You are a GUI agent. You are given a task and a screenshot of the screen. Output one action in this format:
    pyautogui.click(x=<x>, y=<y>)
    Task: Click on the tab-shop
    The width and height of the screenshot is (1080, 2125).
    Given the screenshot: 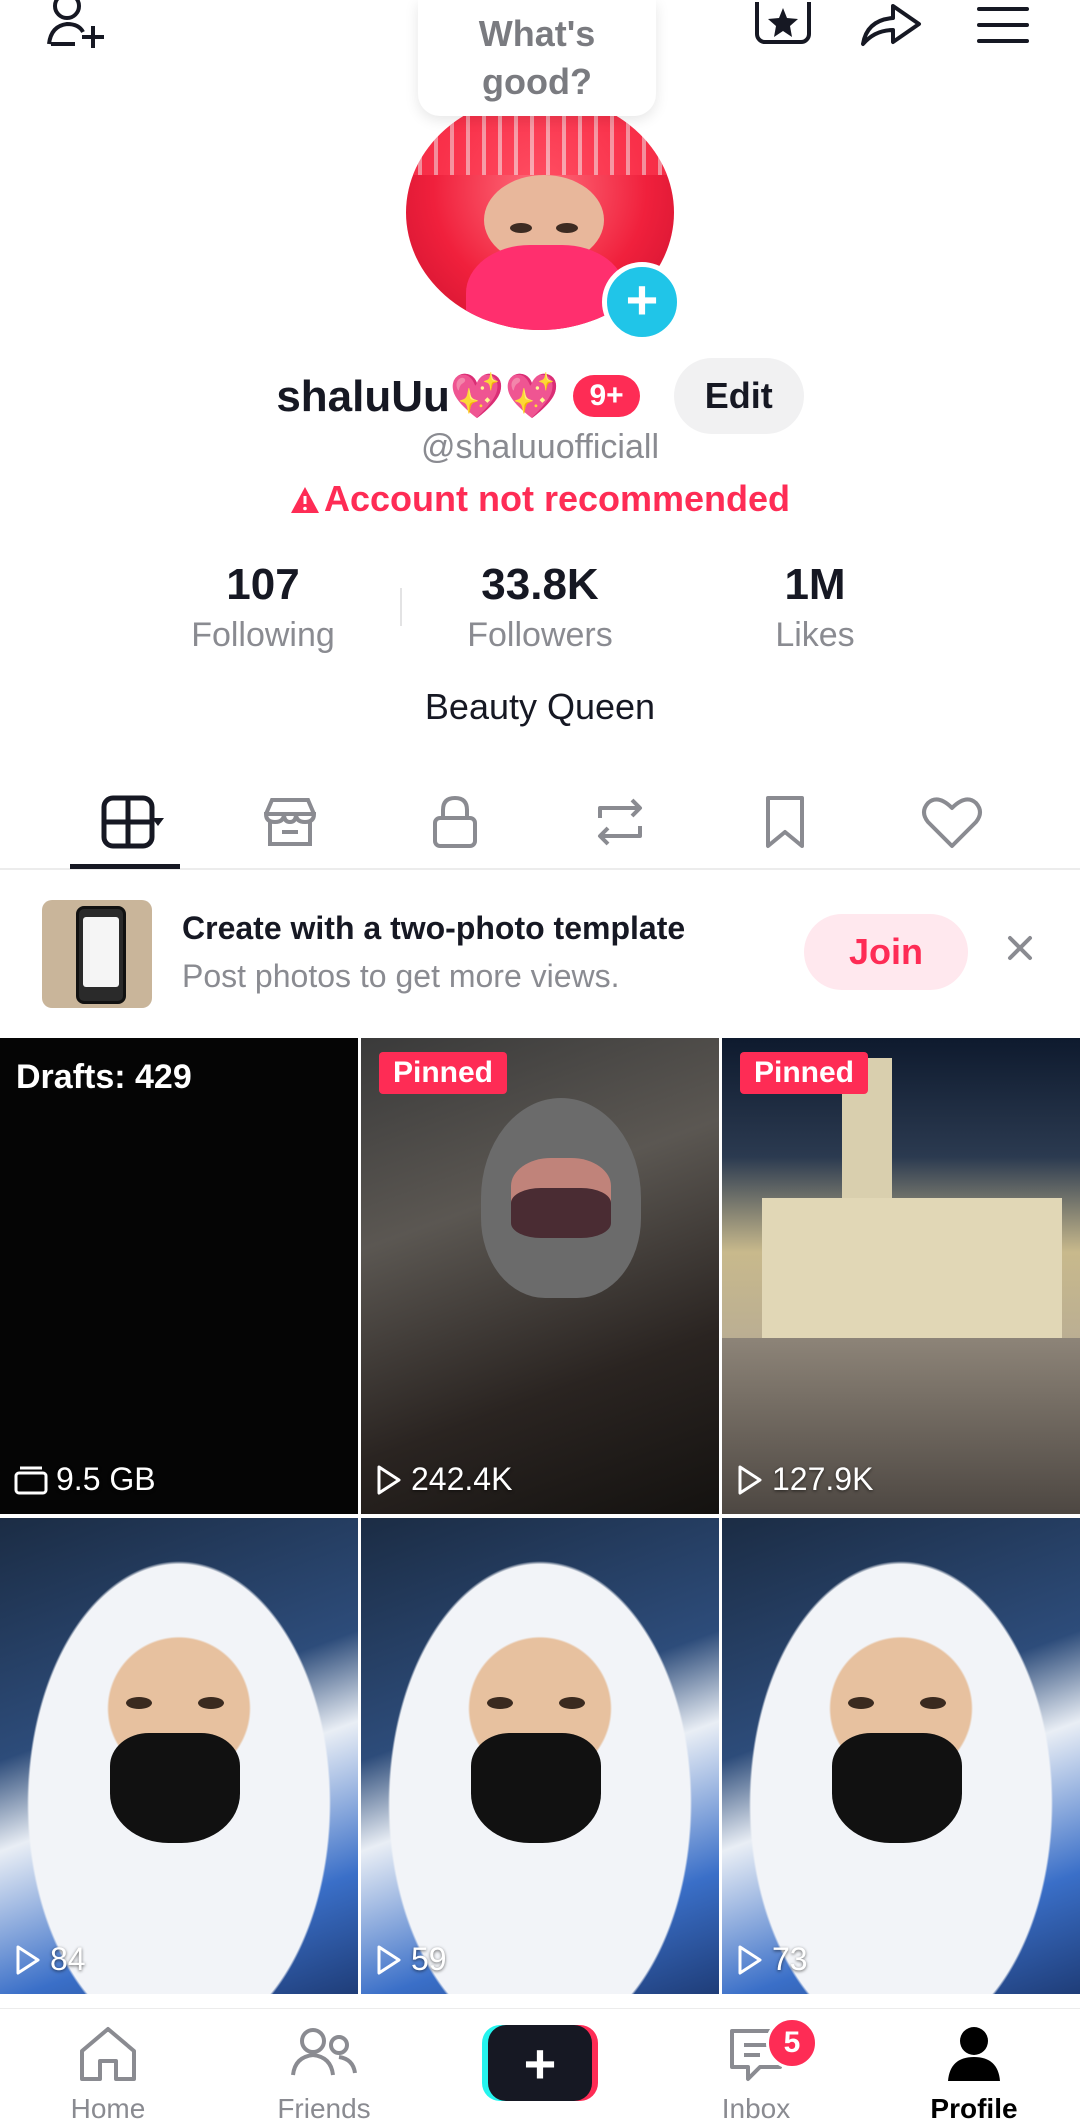 What is the action you would take?
    pyautogui.click(x=290, y=822)
    